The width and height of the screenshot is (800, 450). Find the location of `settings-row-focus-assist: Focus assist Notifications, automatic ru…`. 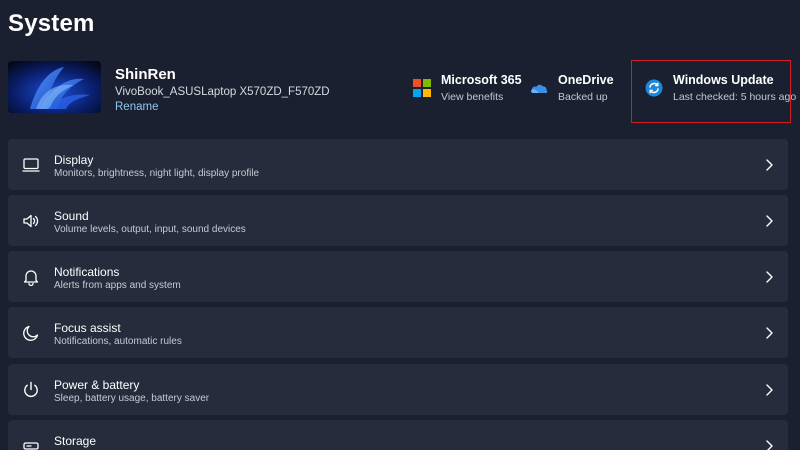

settings-row-focus-assist: Focus assist Notifications, automatic ru… is located at coordinates (398, 332).